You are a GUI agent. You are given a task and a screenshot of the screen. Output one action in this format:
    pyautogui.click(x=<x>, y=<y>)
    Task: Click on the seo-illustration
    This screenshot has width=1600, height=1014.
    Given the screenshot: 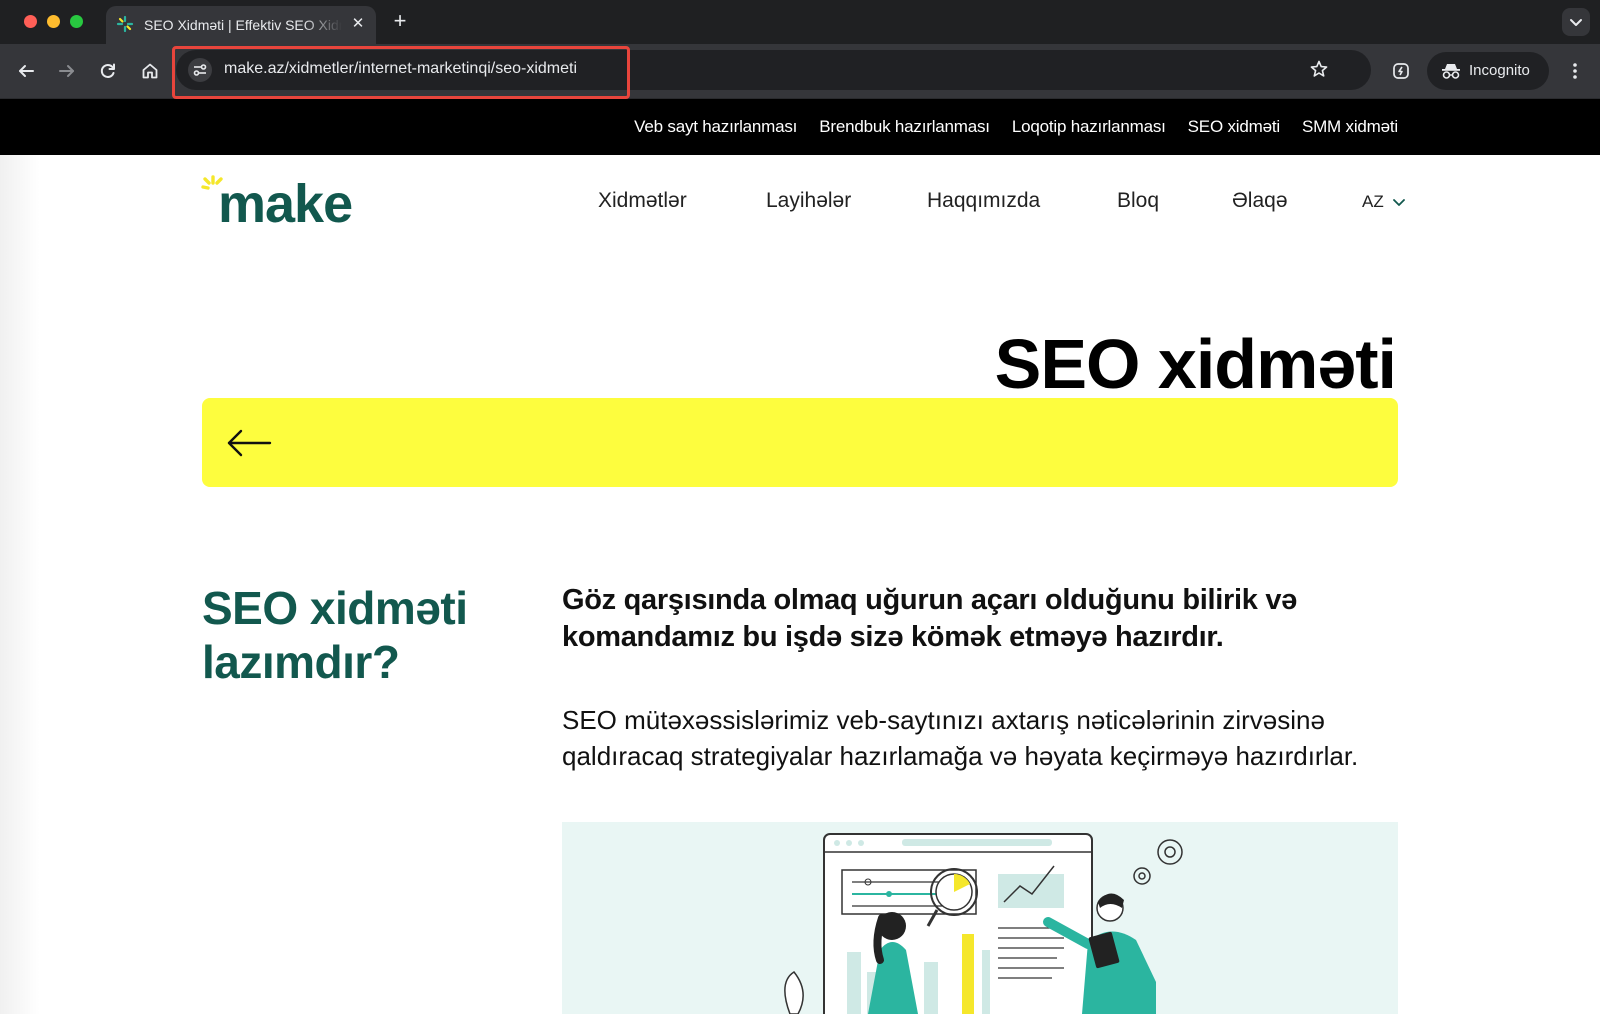 What is the action you would take?
    pyautogui.click(x=980, y=918)
    